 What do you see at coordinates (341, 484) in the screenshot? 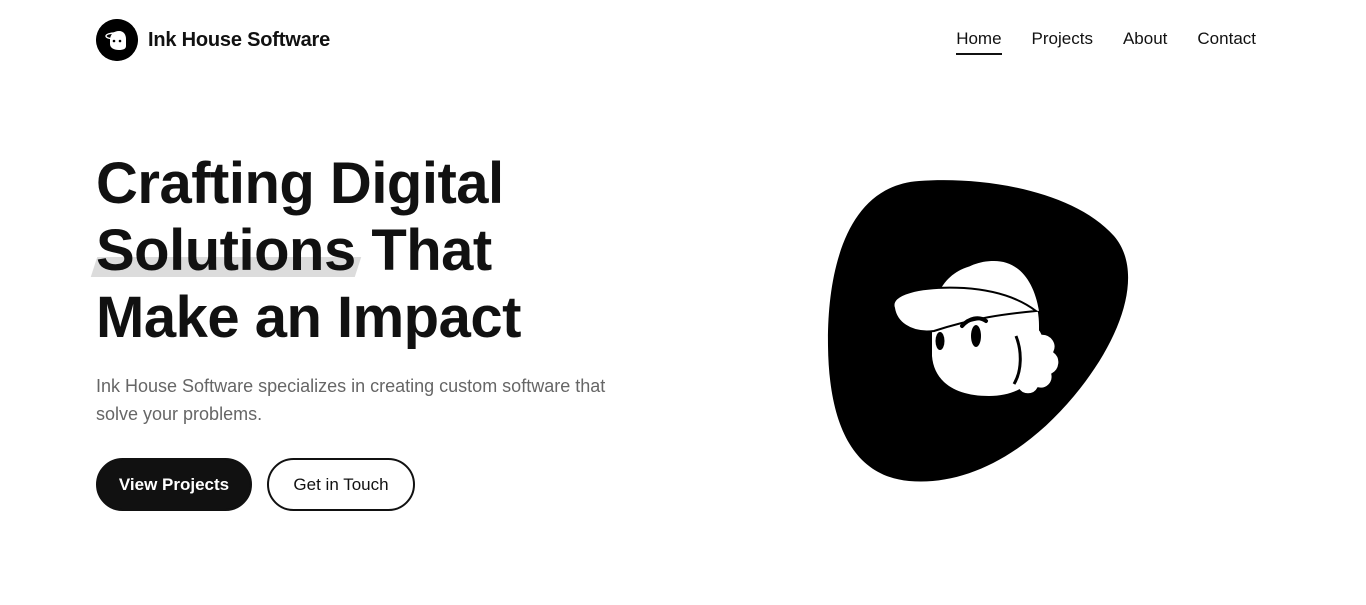
I see `get-in-touch-button: Get in Touch` at bounding box center [341, 484].